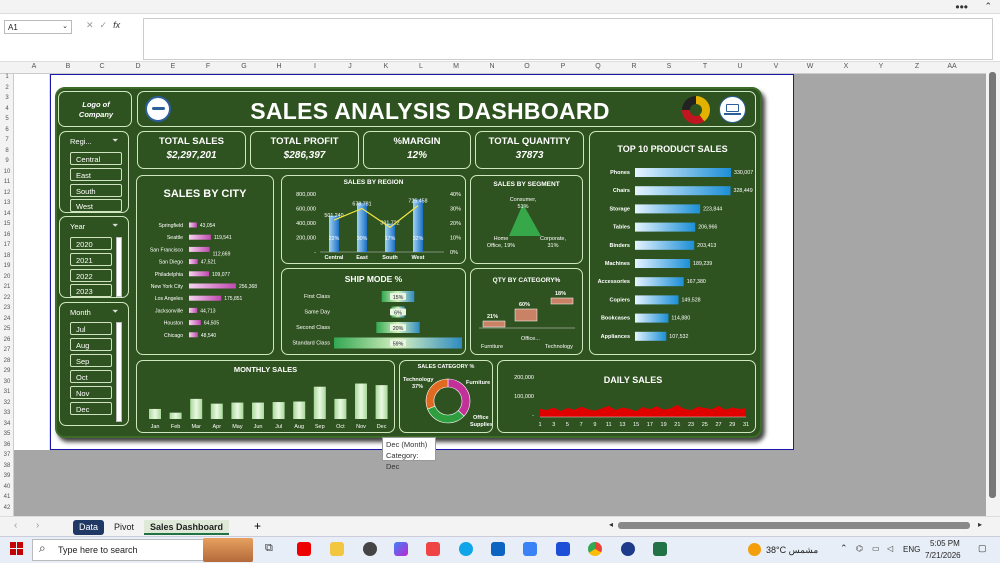 Image resolution: width=1000 pixels, height=563 pixels. I want to click on horizontal-scroll-thumb, so click(794, 525).